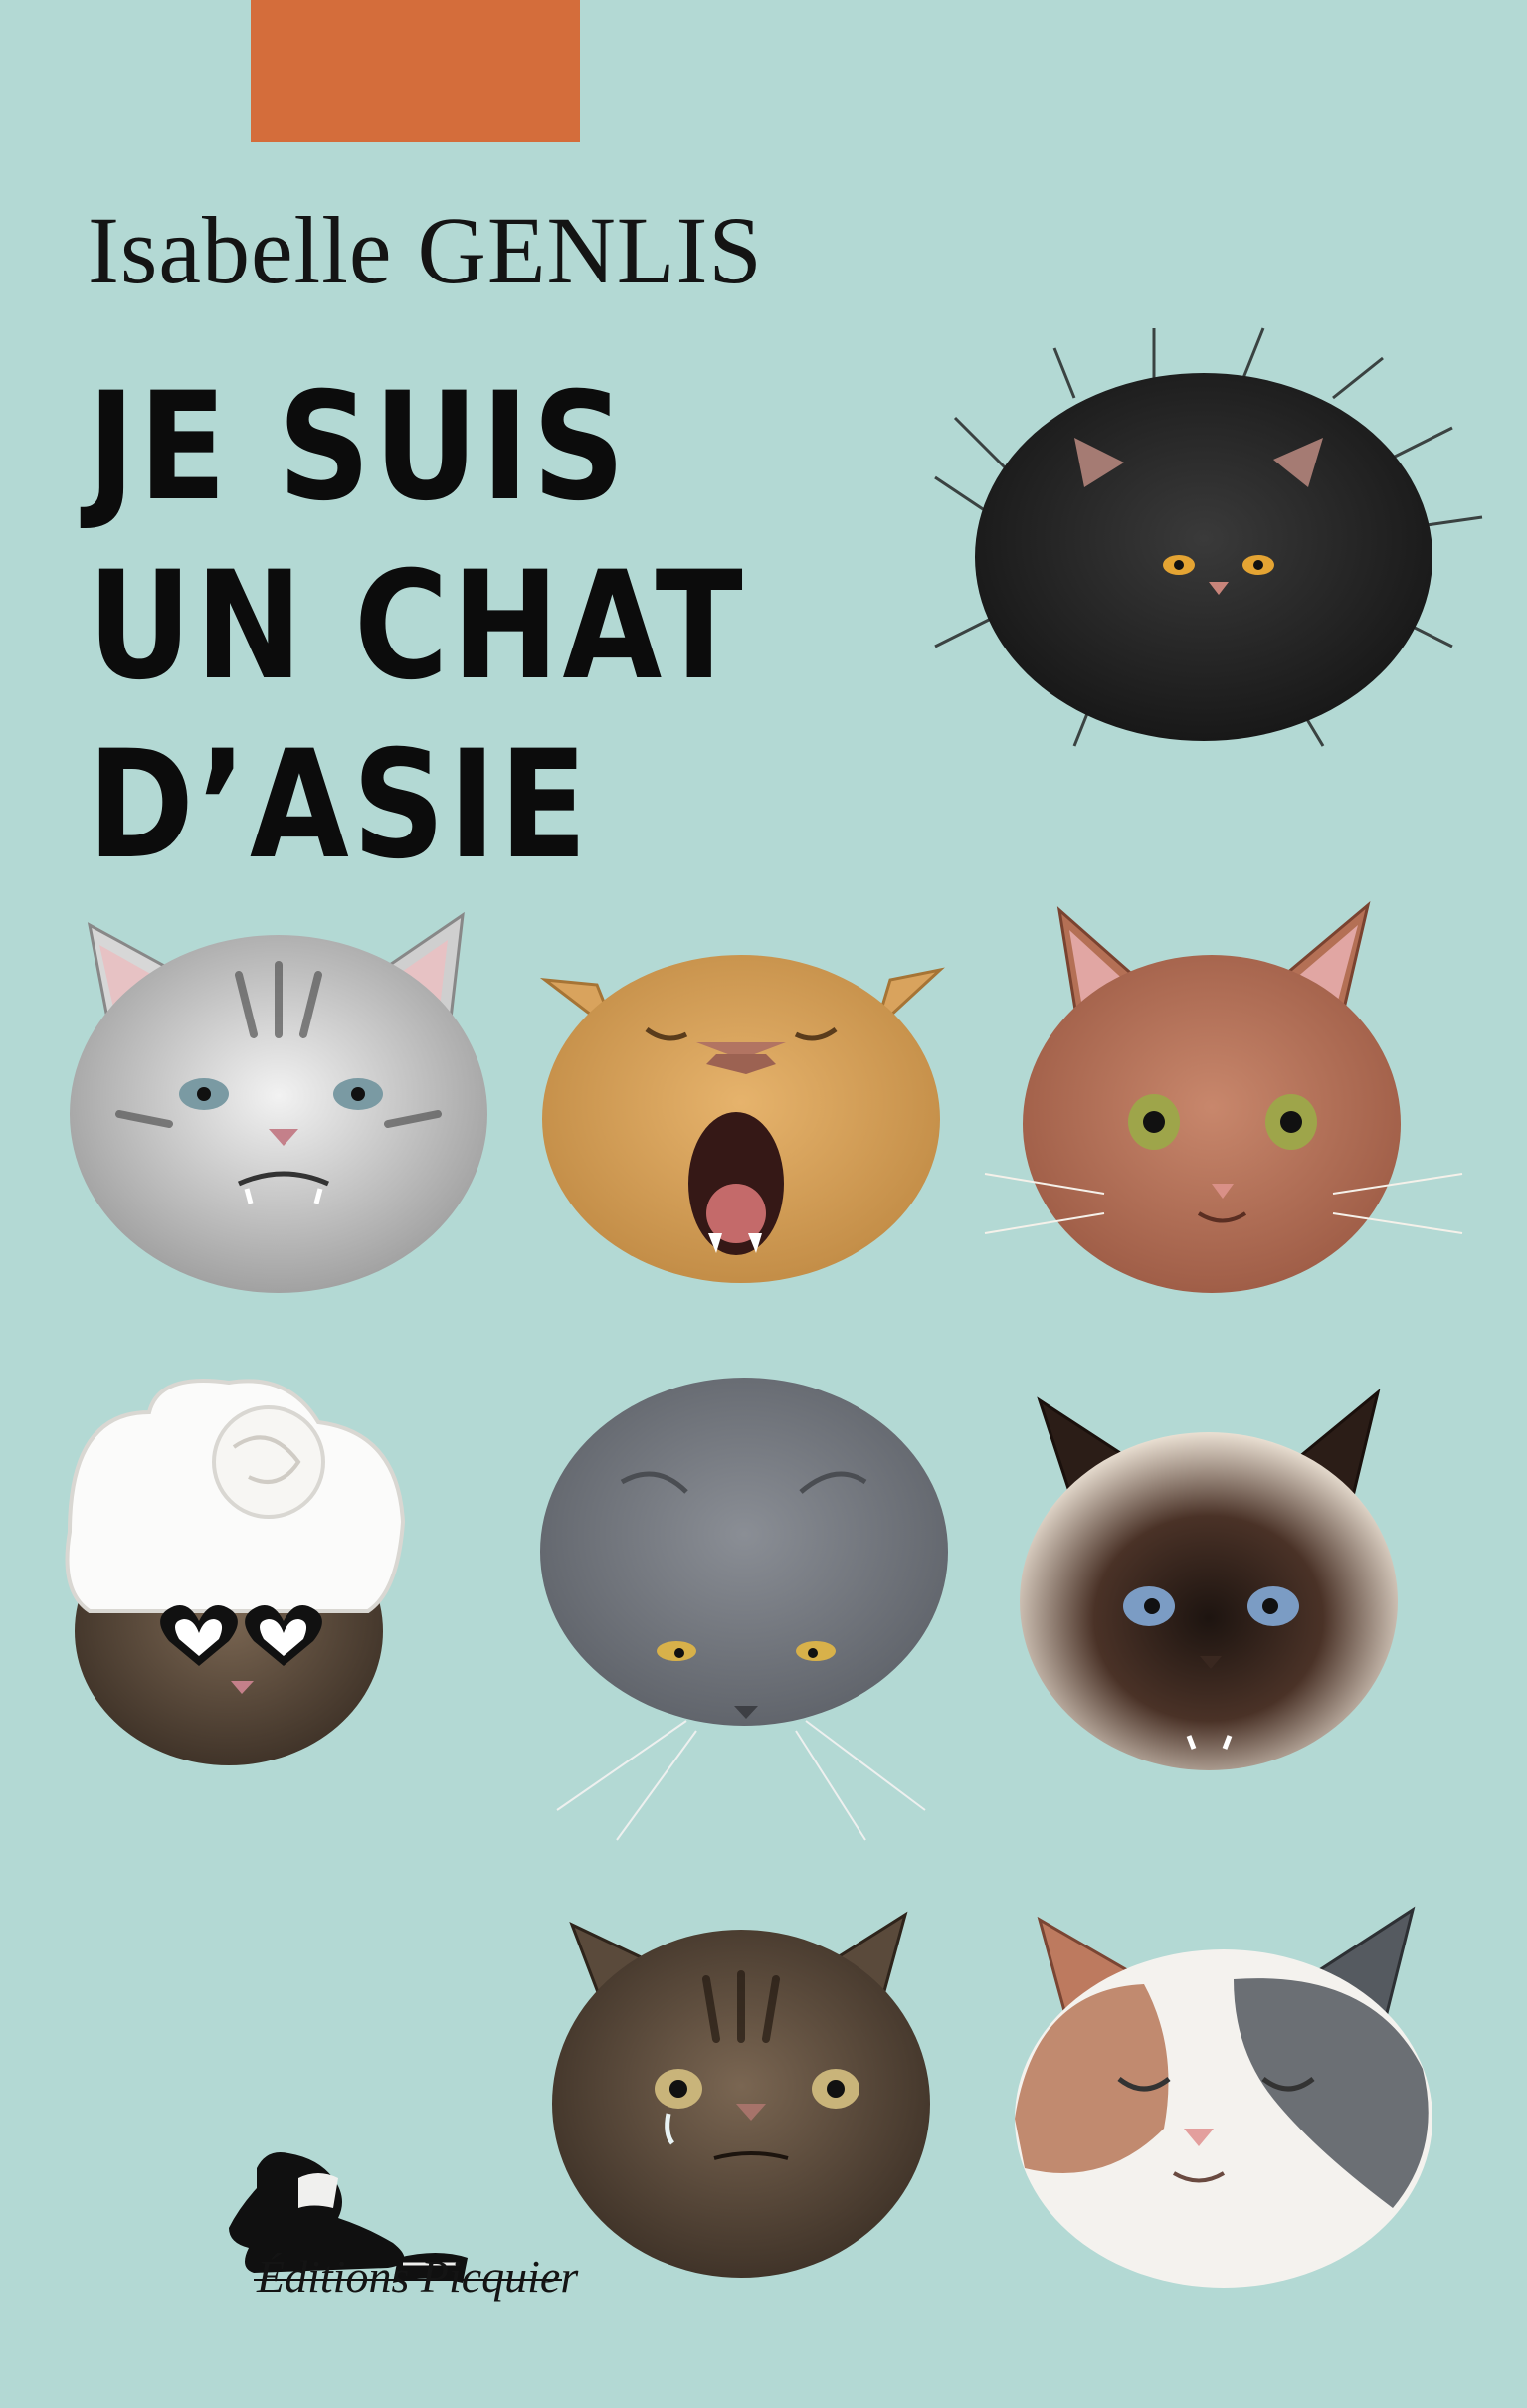  I want to click on grey-tabby-cat-icon, so click(278, 1102).